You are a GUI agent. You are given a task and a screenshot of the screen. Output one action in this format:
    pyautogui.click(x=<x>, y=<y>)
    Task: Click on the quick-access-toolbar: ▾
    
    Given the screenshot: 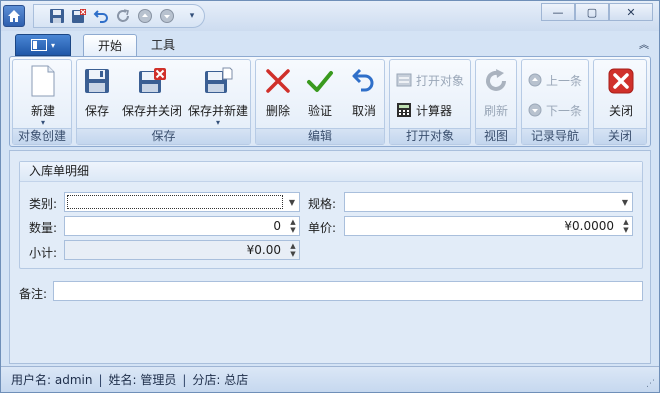 What is the action you would take?
    pyautogui.click(x=104, y=16)
    